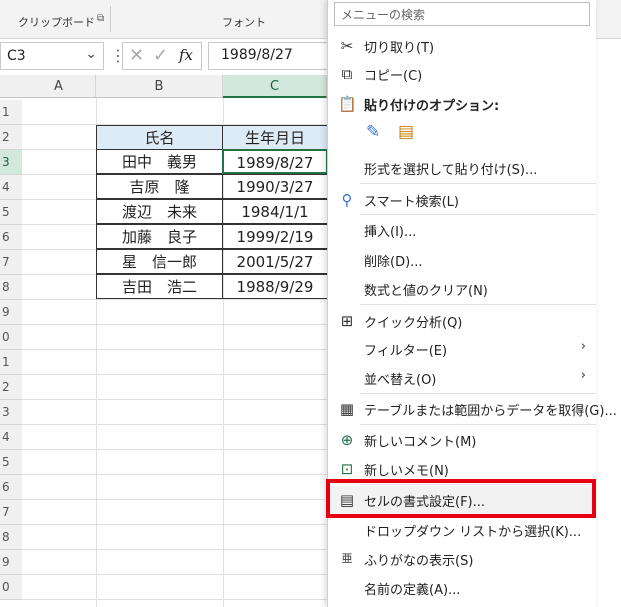  Describe the element at coordinates (159, 236) in the screenshot. I see `name-cell: 加藤 良子` at that location.